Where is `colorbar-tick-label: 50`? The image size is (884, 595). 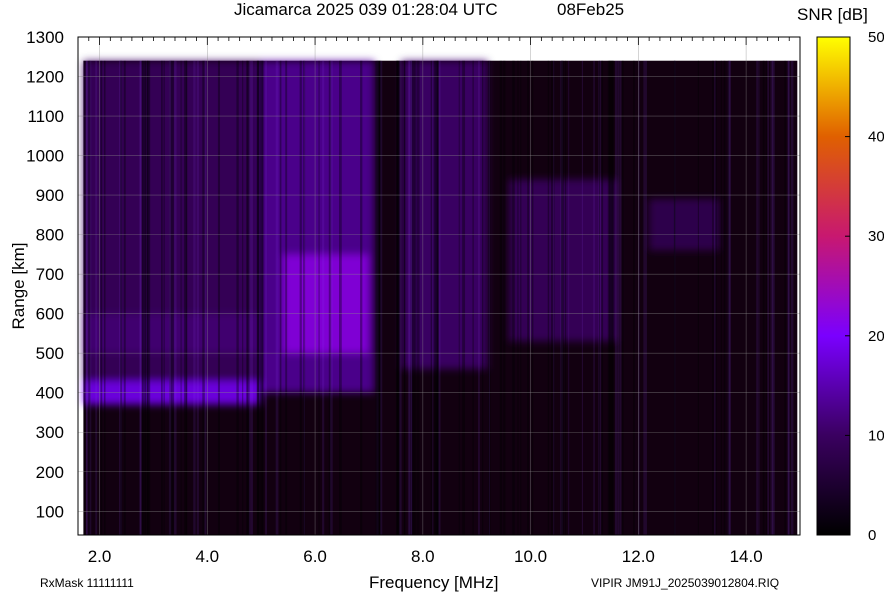
colorbar-tick-label: 50 is located at coordinates (876, 37).